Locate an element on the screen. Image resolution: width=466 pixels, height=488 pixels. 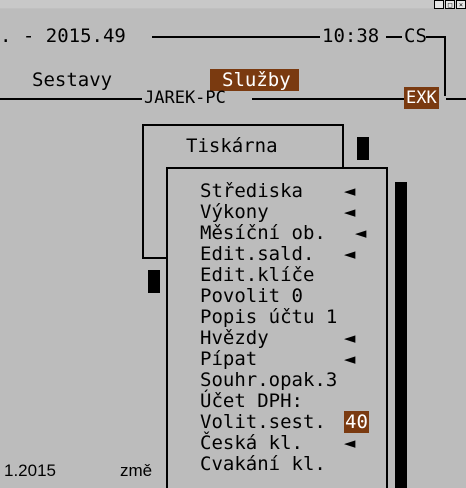
submenu-item-hvezdy: Hvězdy is located at coordinates (234, 338).